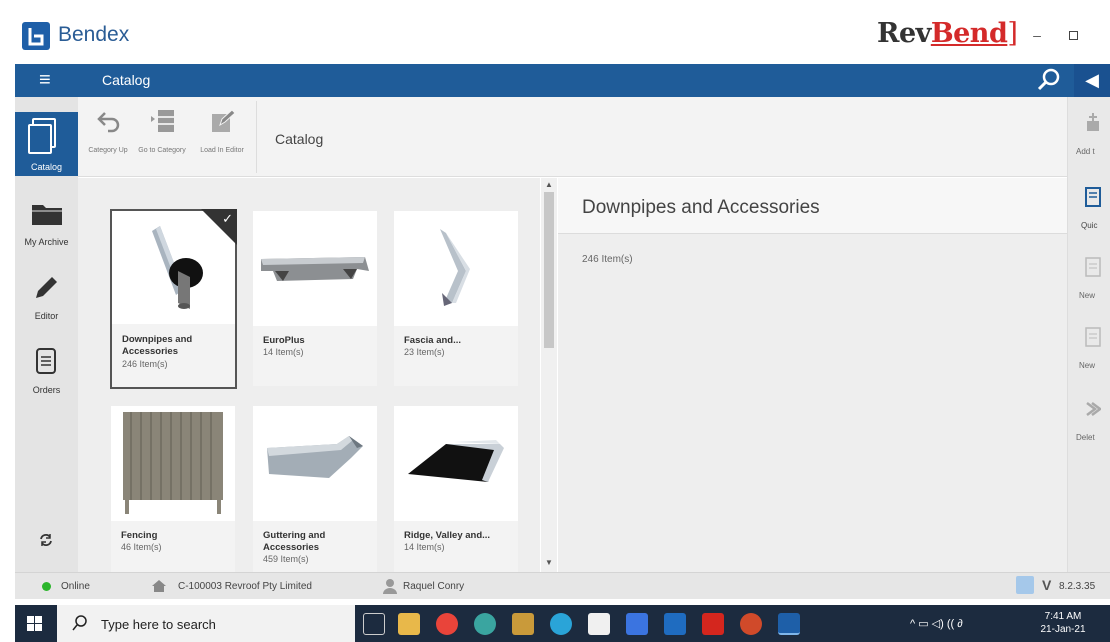  I want to click on bendex-taskbar-icon, so click(789, 624).